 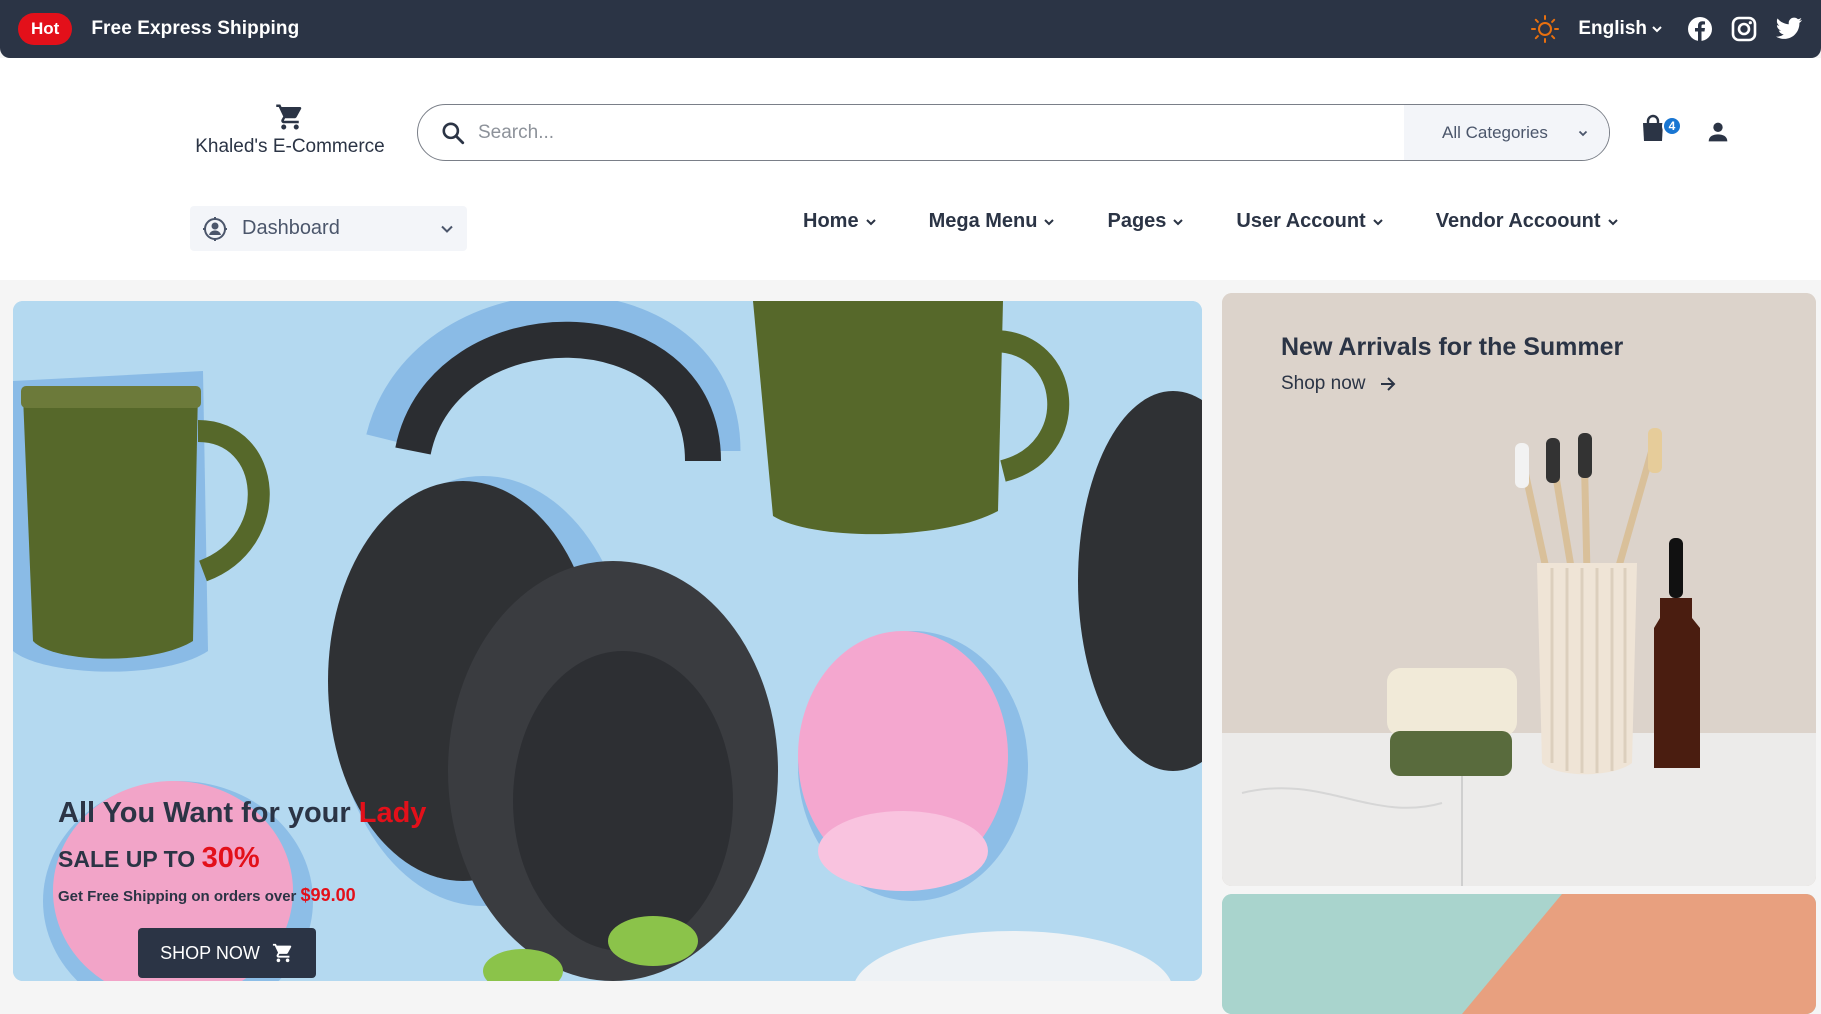 What do you see at coordinates (1789, 29) in the screenshot?
I see `twitter-icon` at bounding box center [1789, 29].